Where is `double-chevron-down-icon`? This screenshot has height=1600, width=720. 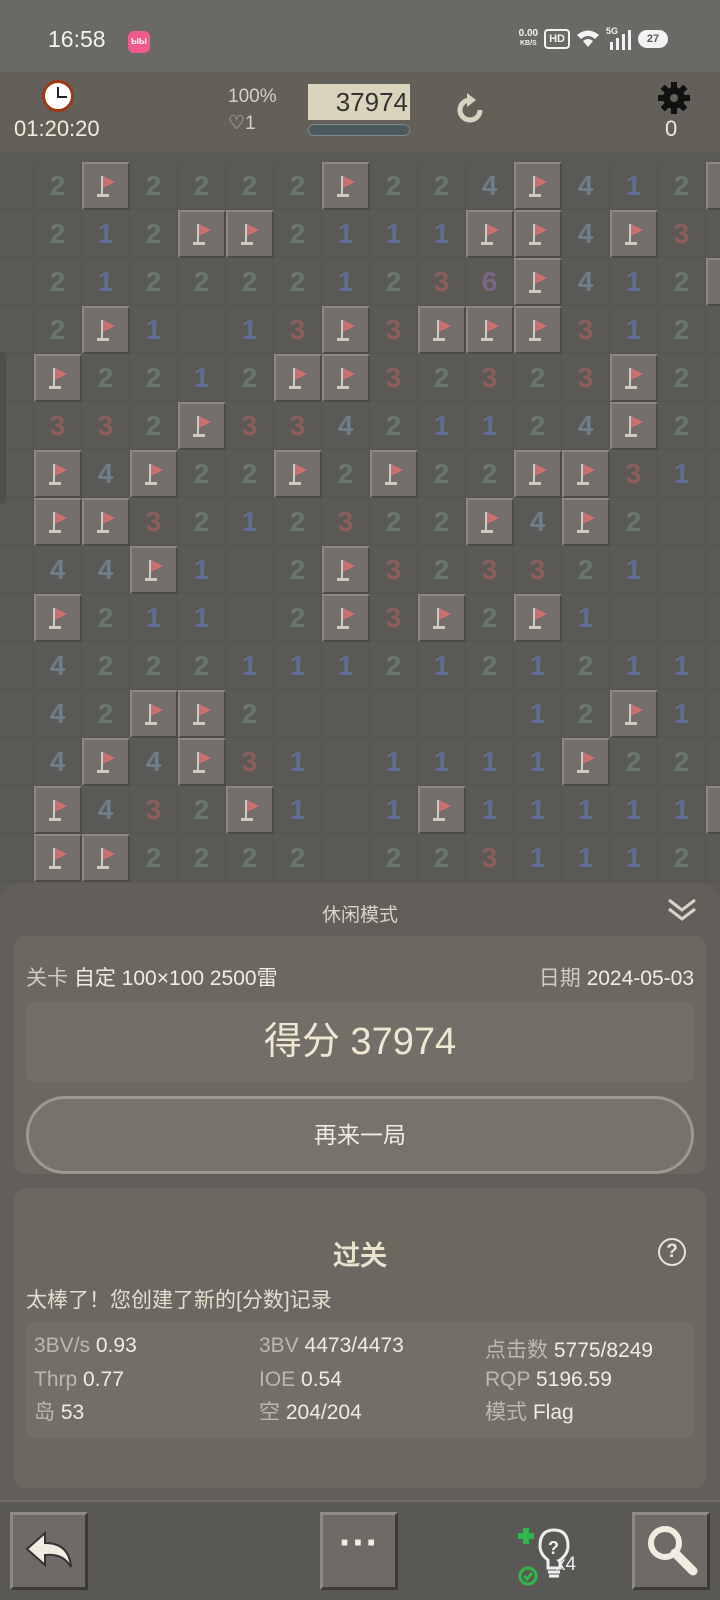 double-chevron-down-icon is located at coordinates (682, 910).